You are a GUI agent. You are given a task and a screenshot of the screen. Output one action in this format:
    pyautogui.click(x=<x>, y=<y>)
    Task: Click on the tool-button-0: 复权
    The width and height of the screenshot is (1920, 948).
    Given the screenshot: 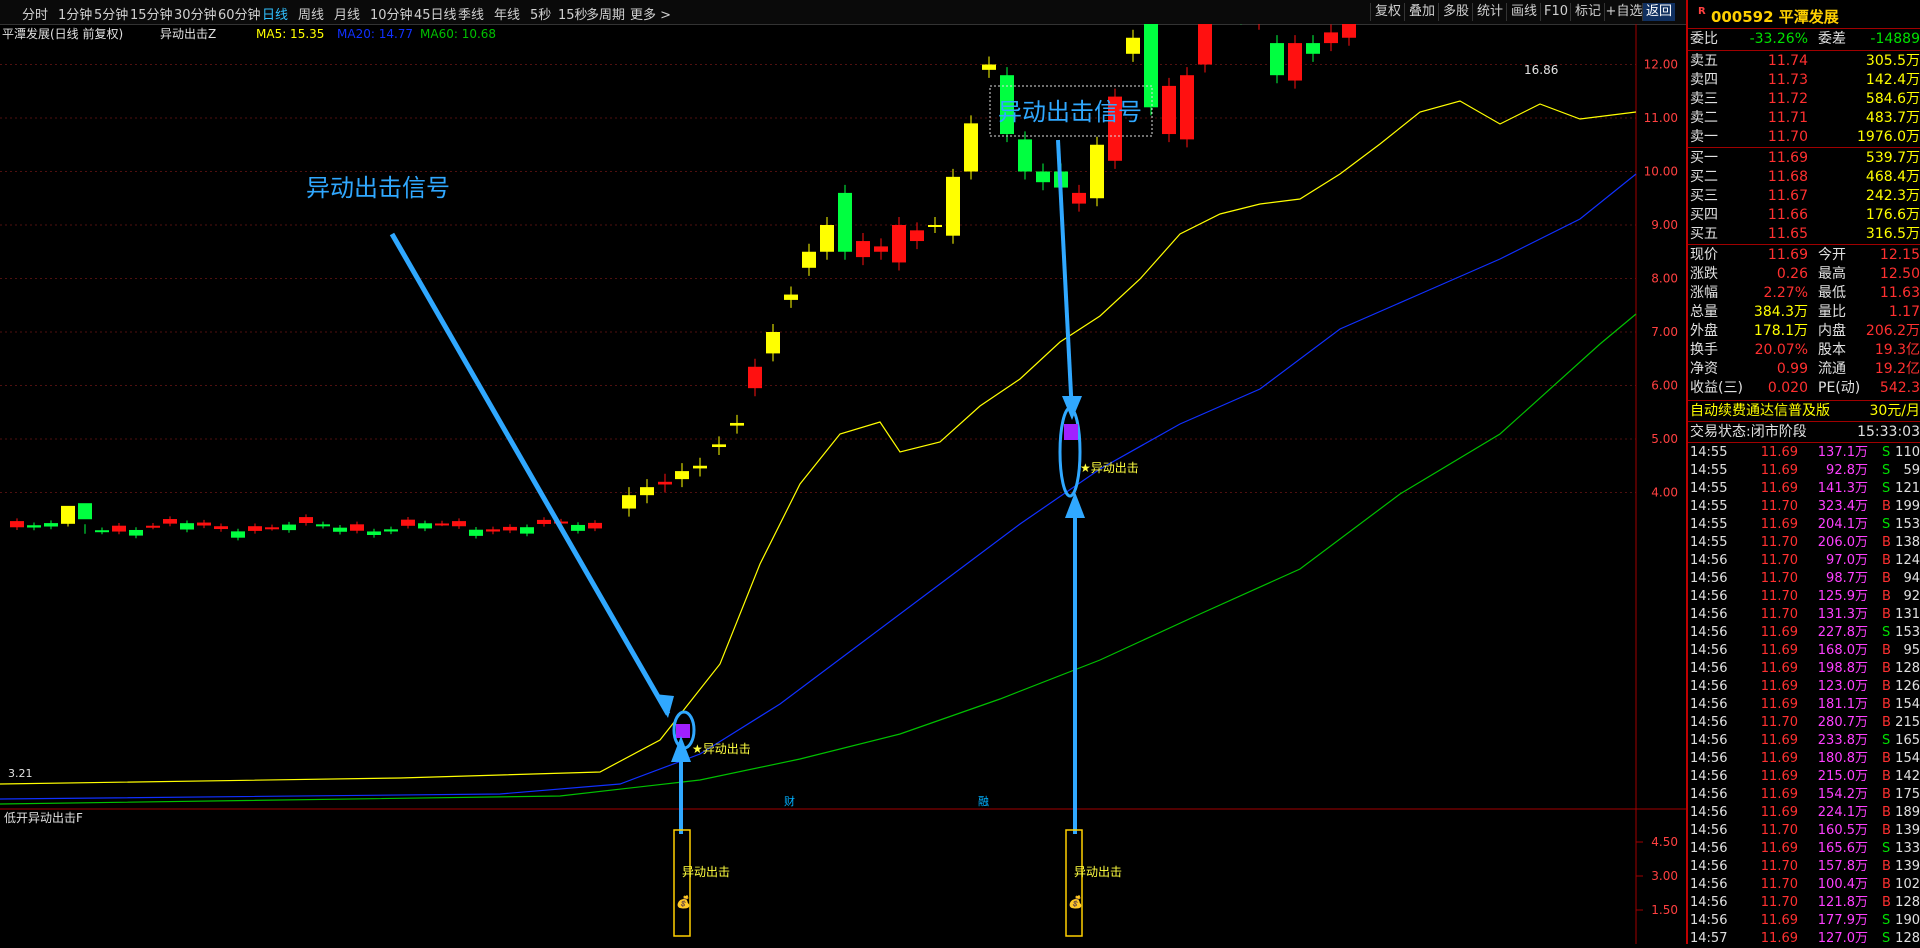 What is the action you would take?
    pyautogui.click(x=1387, y=12)
    